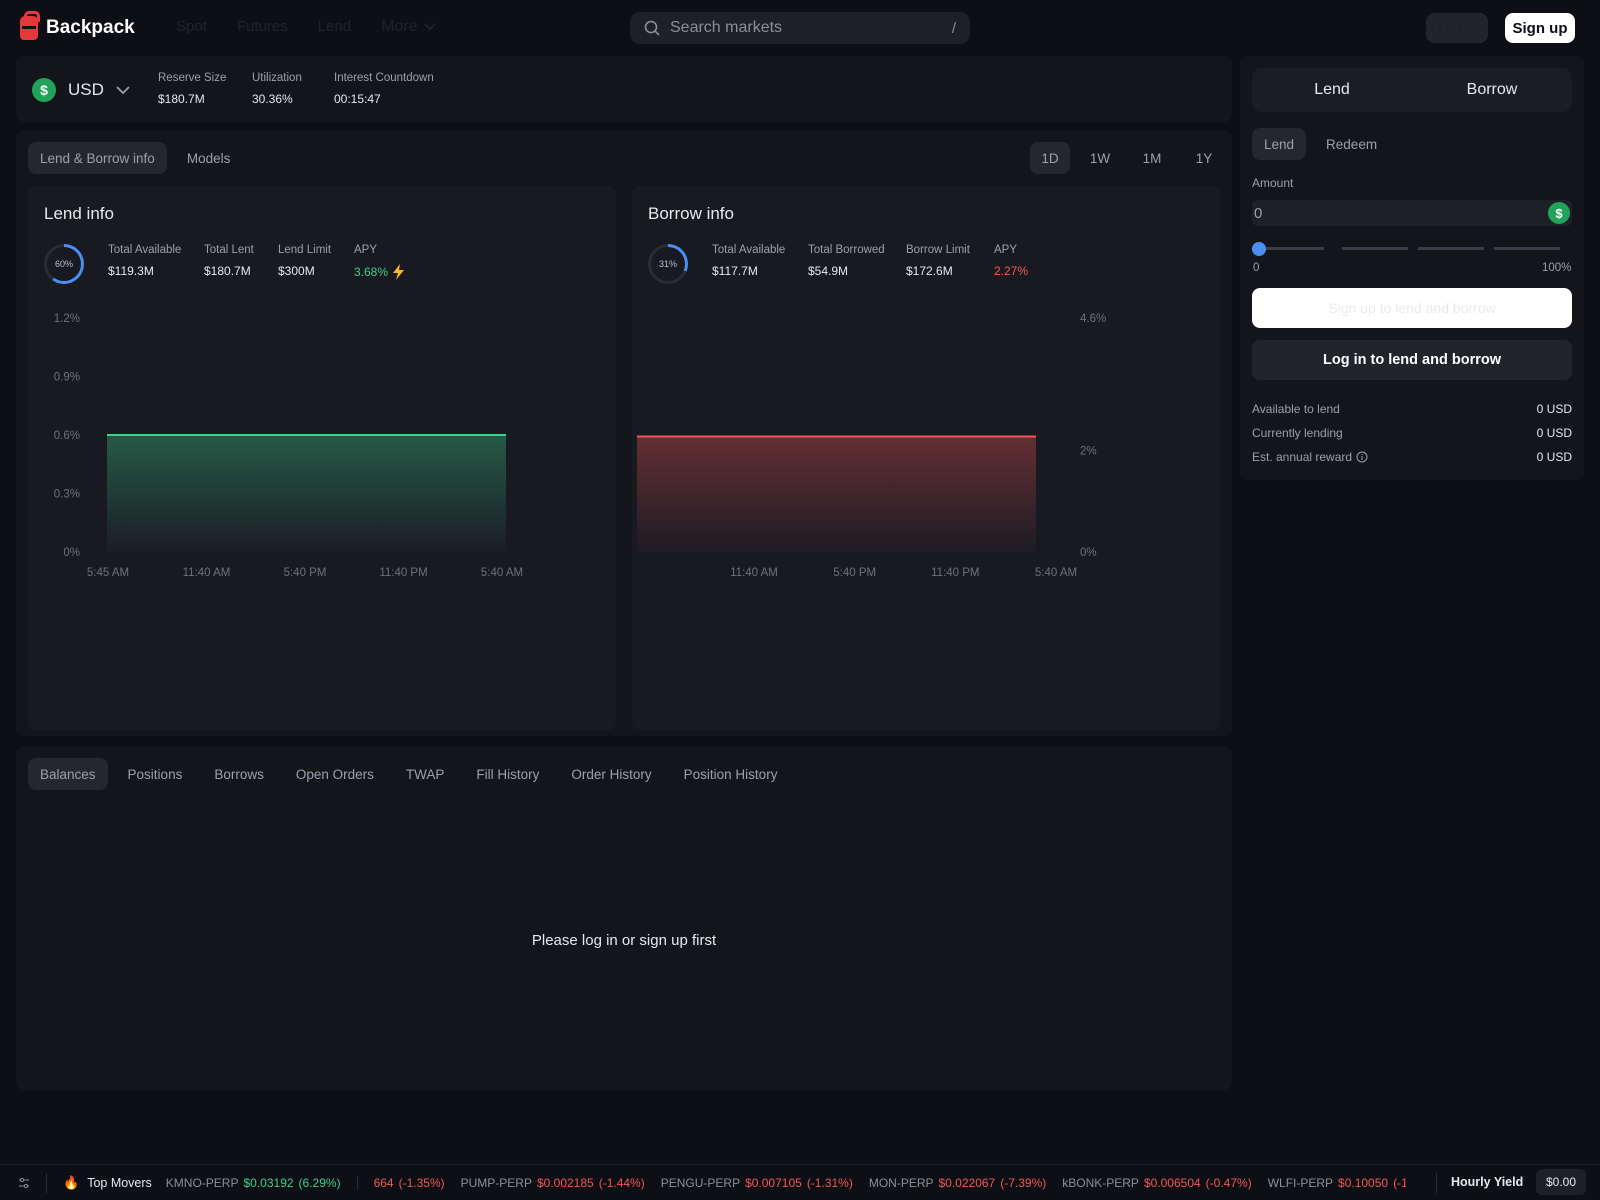 The height and width of the screenshot is (1200, 1600). I want to click on stat-interest-countdown: Interest Countdown 00:15:47, so click(384, 89).